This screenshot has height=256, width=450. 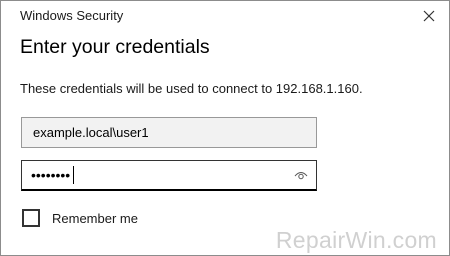 What do you see at coordinates (95, 218) in the screenshot?
I see `remember-me-label: Remember me` at bounding box center [95, 218].